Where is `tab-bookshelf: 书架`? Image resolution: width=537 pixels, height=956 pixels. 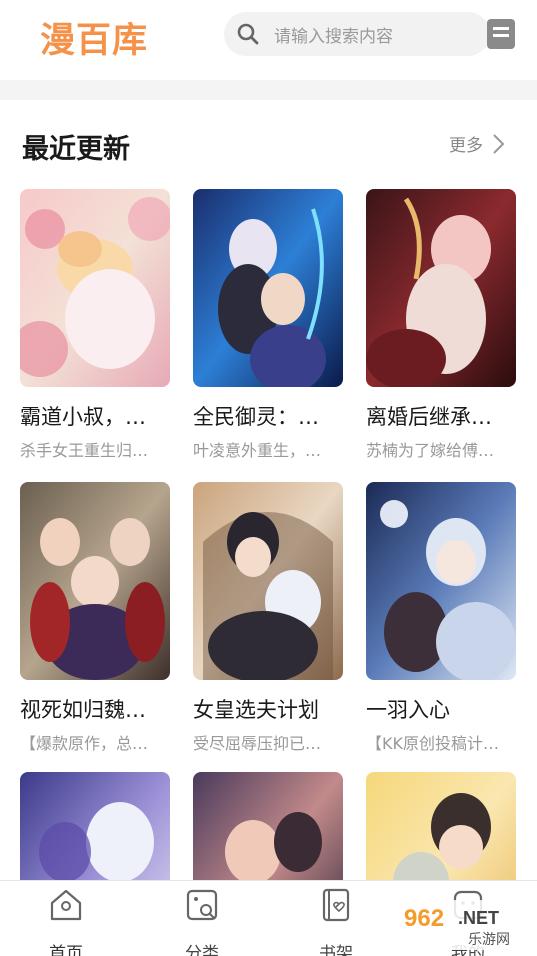 tab-bookshelf: 书架 is located at coordinates (336, 918).